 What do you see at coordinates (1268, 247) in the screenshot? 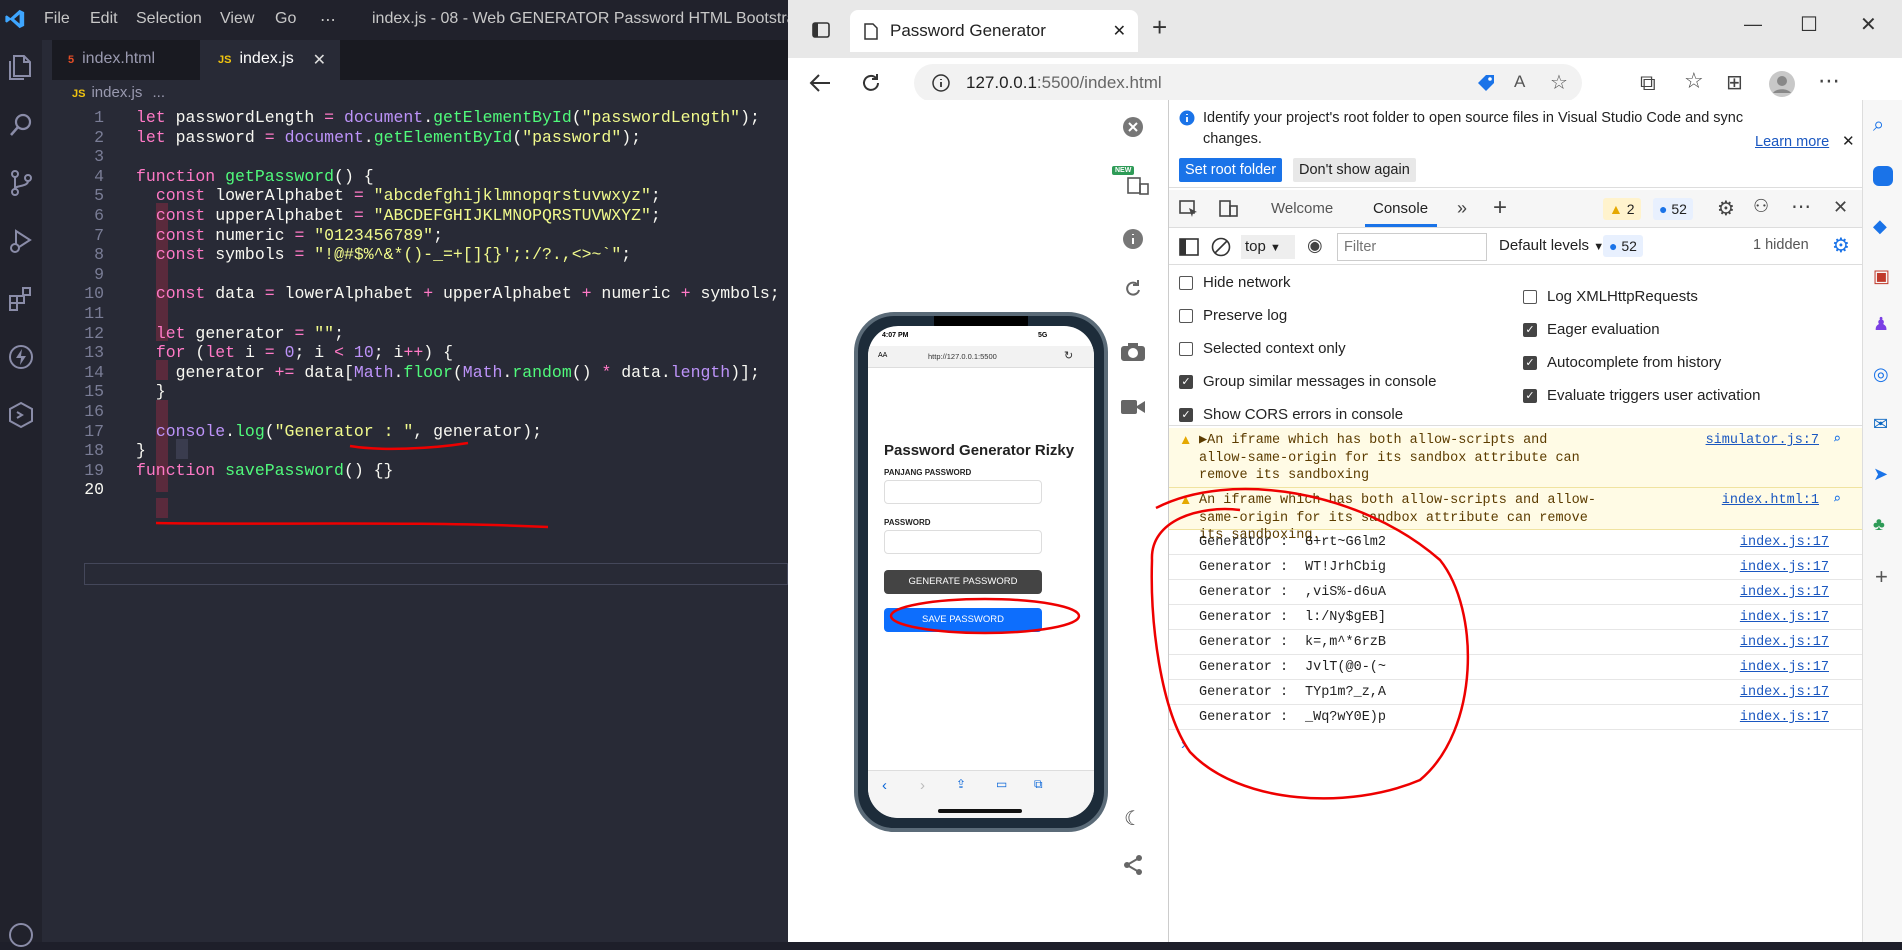
I see `context-select: top ▼` at bounding box center [1268, 247].